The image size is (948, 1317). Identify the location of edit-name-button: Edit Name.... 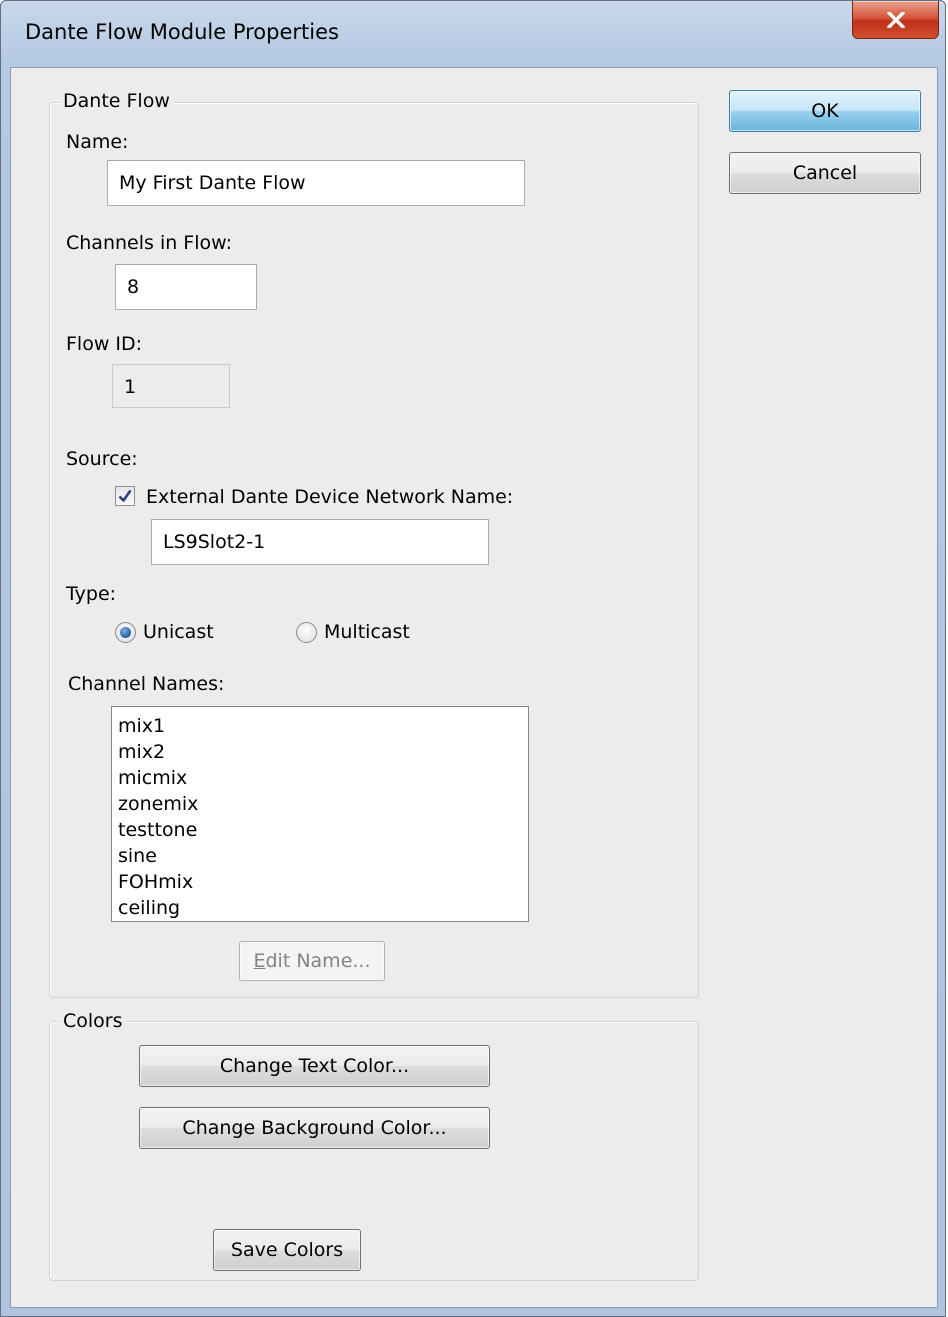
(312, 961).